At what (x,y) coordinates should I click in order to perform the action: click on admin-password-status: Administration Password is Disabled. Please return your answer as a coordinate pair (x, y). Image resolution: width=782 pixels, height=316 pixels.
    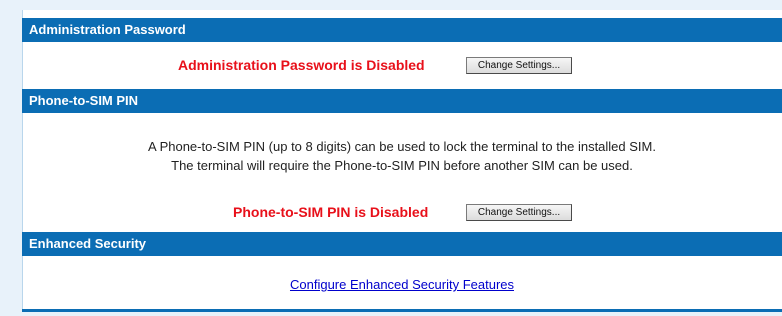
    Looking at the image, I should click on (301, 65).